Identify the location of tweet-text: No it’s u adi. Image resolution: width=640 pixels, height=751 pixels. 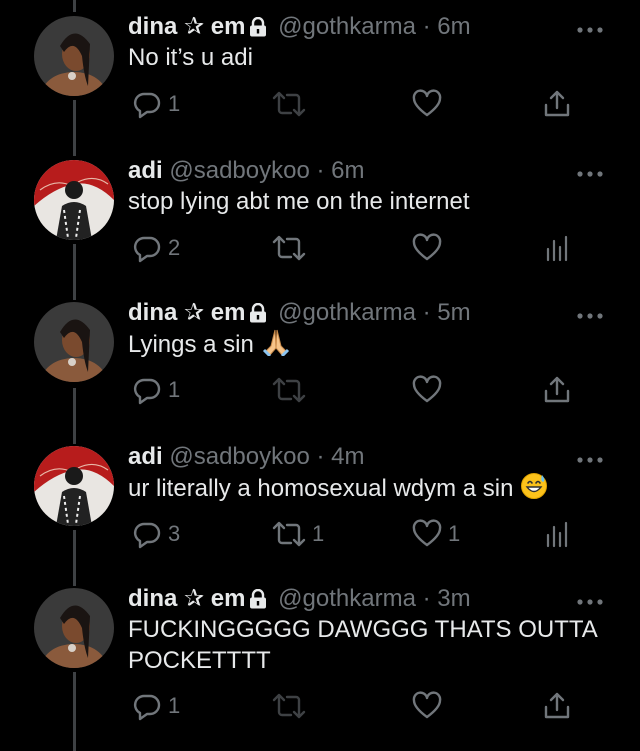
(190, 57).